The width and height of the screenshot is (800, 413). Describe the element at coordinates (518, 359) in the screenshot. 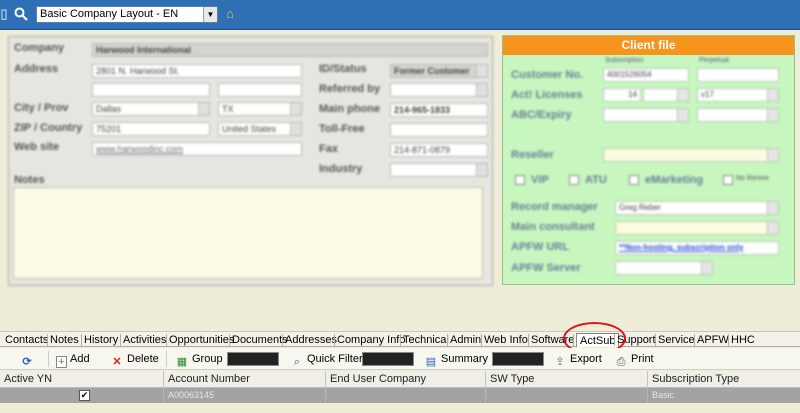

I see `summary-field` at that location.